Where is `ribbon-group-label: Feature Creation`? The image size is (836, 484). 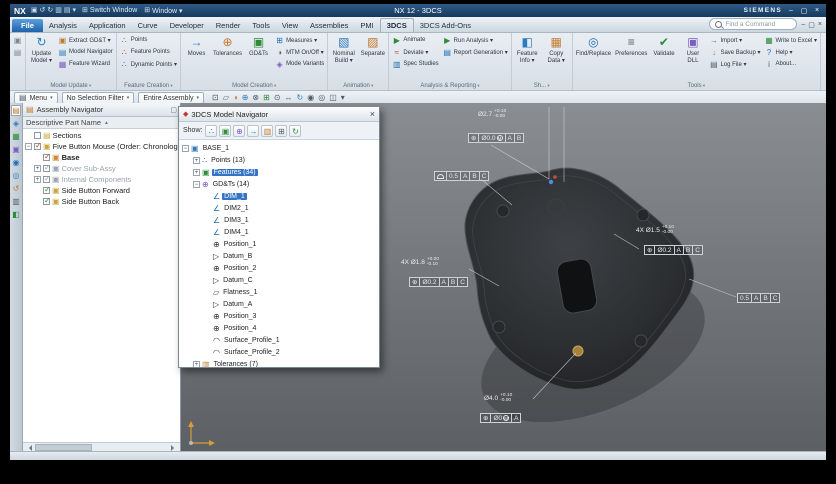 ribbon-group-label: Feature Creation is located at coordinates (148, 86).